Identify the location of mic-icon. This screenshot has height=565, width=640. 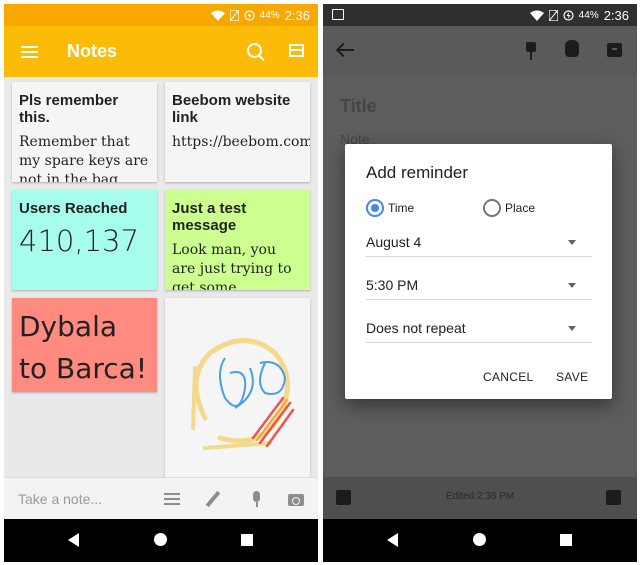
(257, 499).